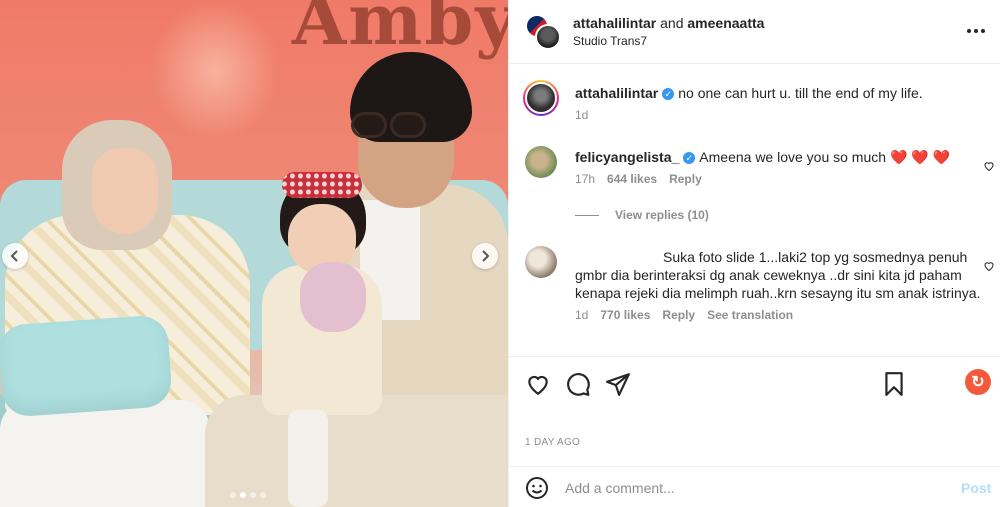 This screenshot has width=1000, height=507. I want to click on comment-username, so click(617, 257).